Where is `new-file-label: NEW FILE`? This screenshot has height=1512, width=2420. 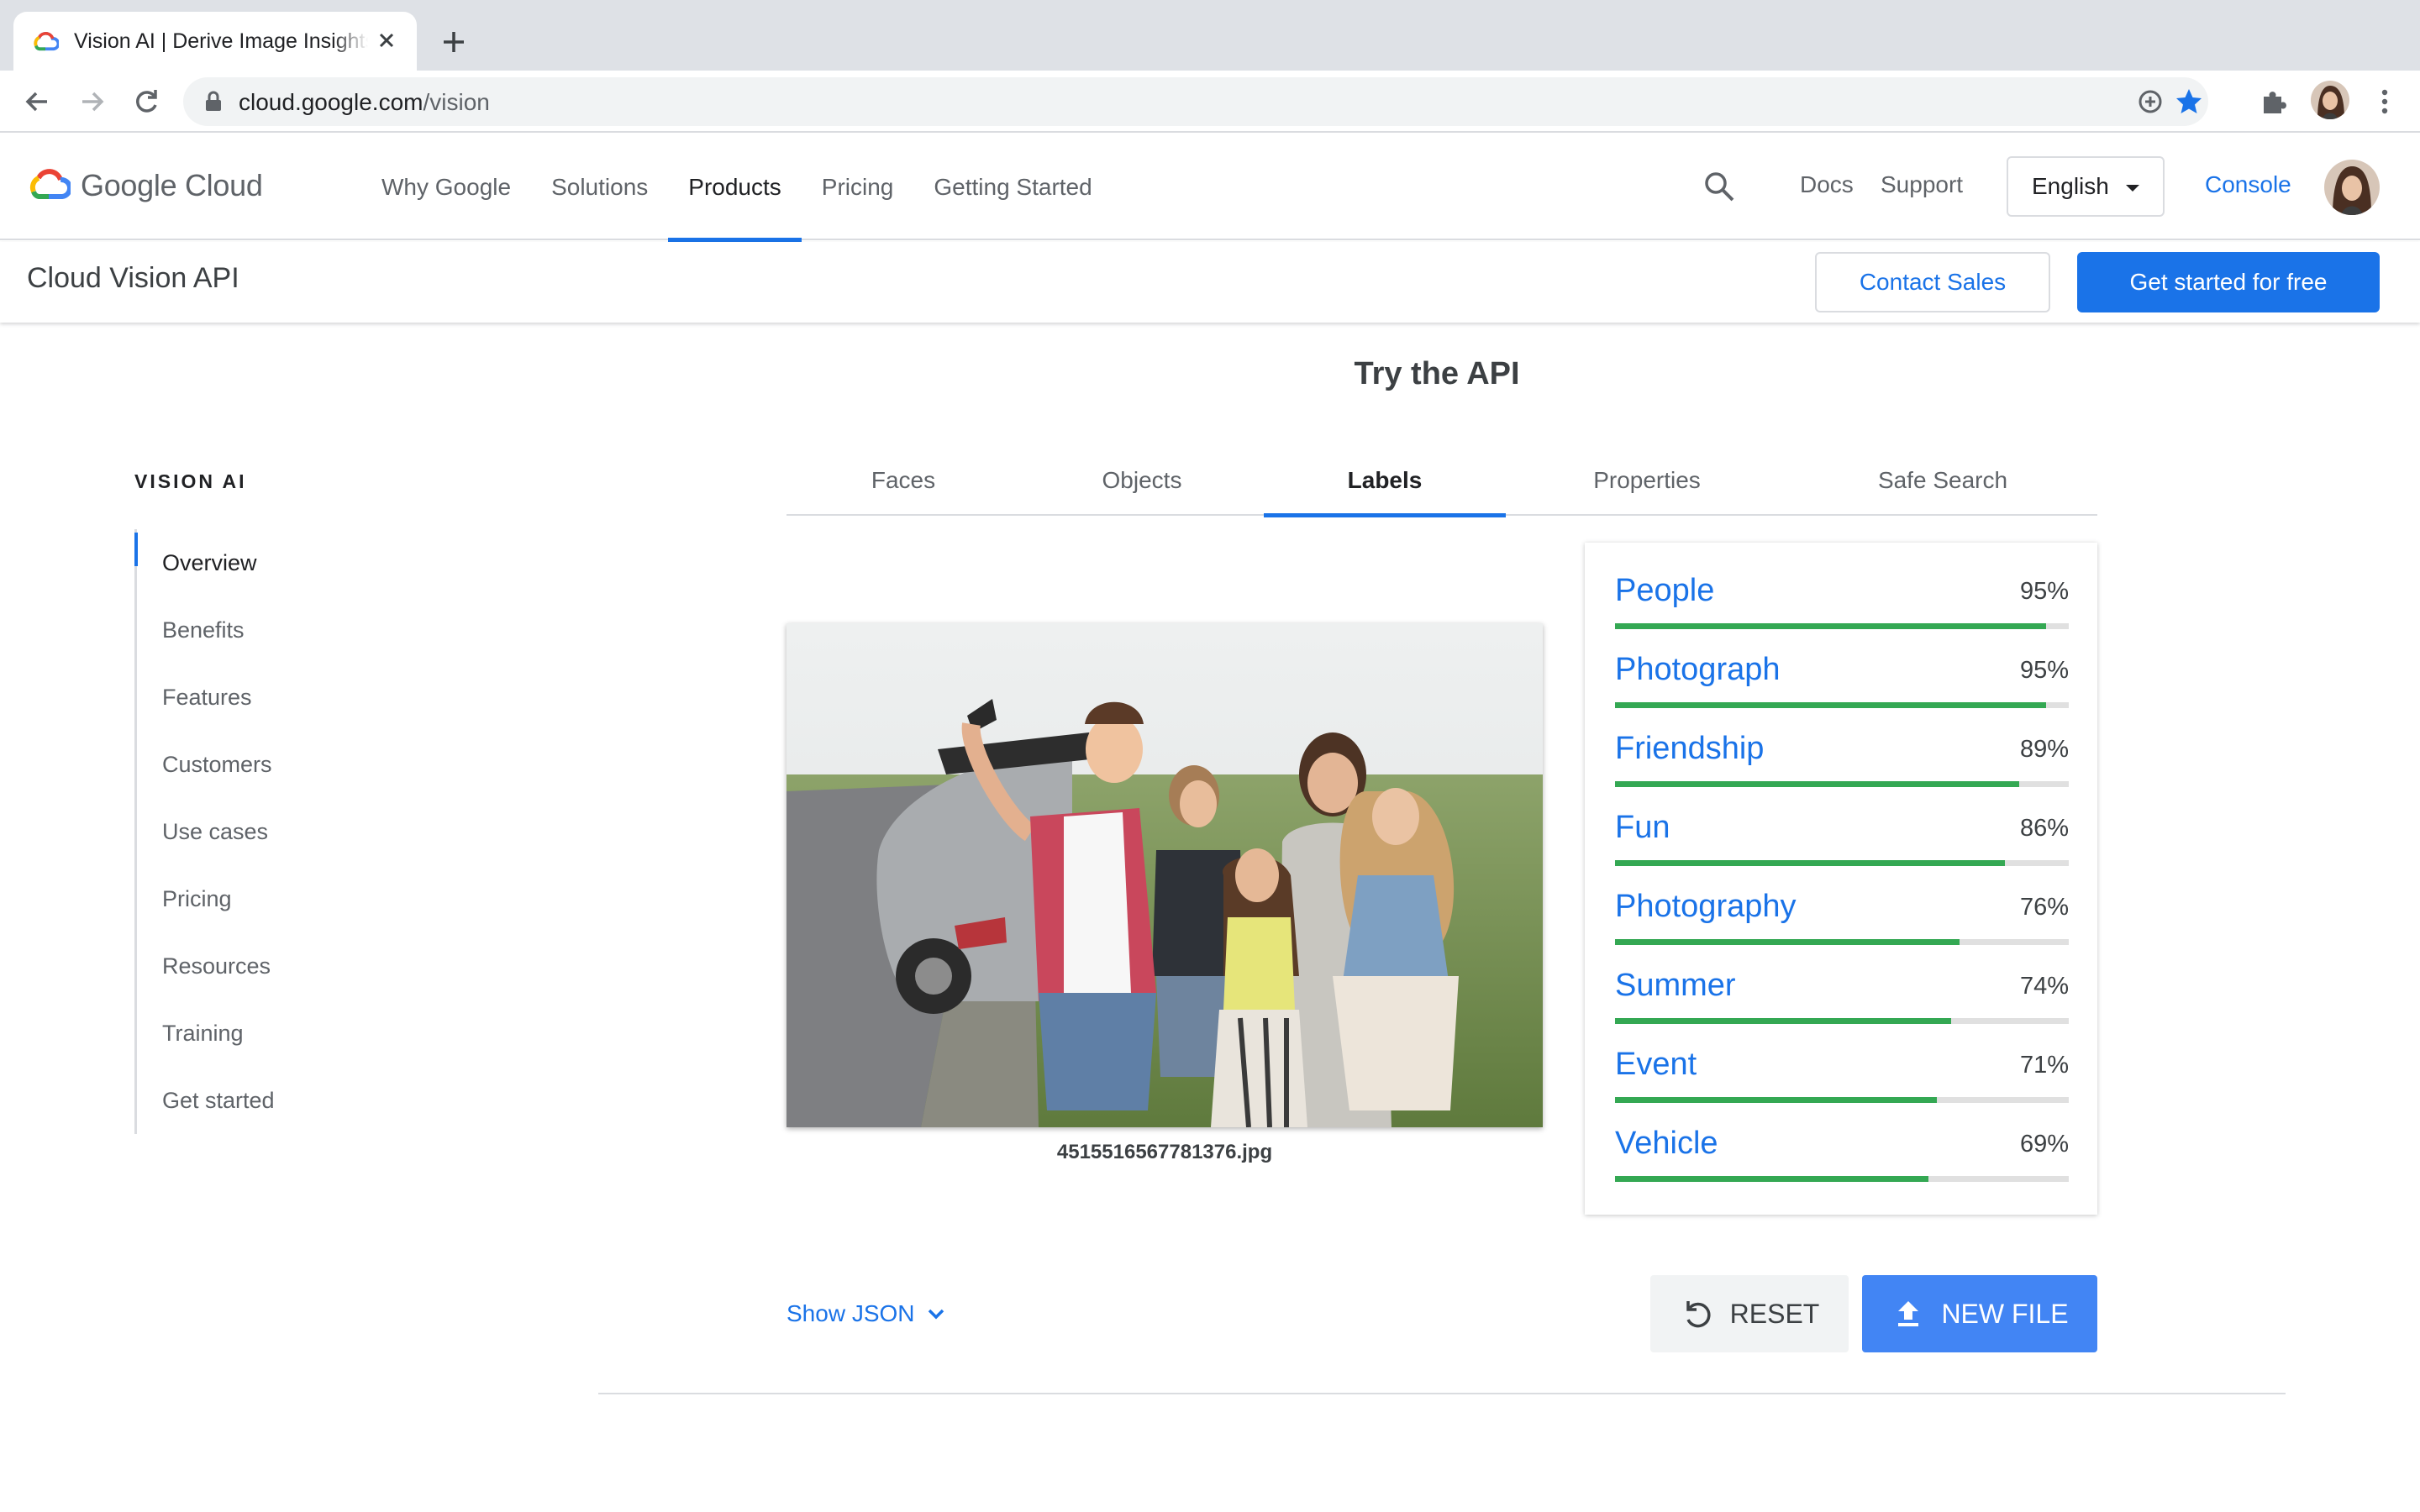 new-file-label: NEW FILE is located at coordinates (2005, 1313).